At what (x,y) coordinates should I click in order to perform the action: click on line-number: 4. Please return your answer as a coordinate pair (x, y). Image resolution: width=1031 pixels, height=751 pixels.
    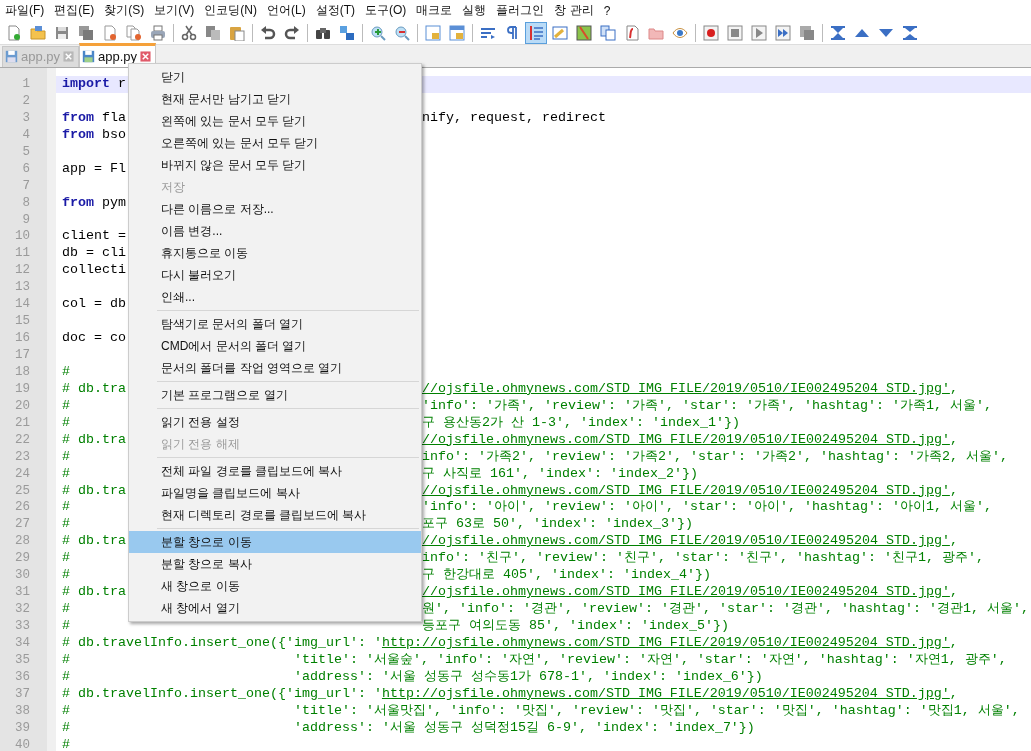
    Looking at the image, I should click on (26, 135).